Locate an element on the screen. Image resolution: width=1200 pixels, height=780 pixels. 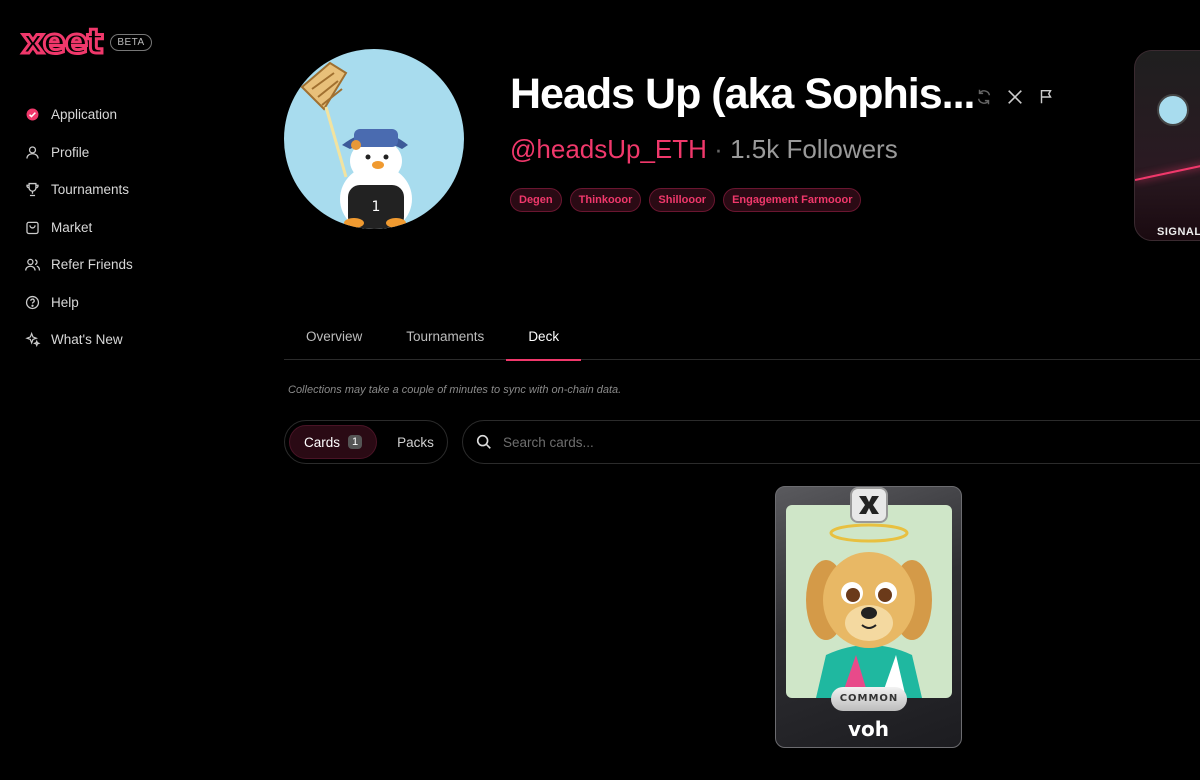
app-logo: xeet BETA is located at coordinates (86, 42).